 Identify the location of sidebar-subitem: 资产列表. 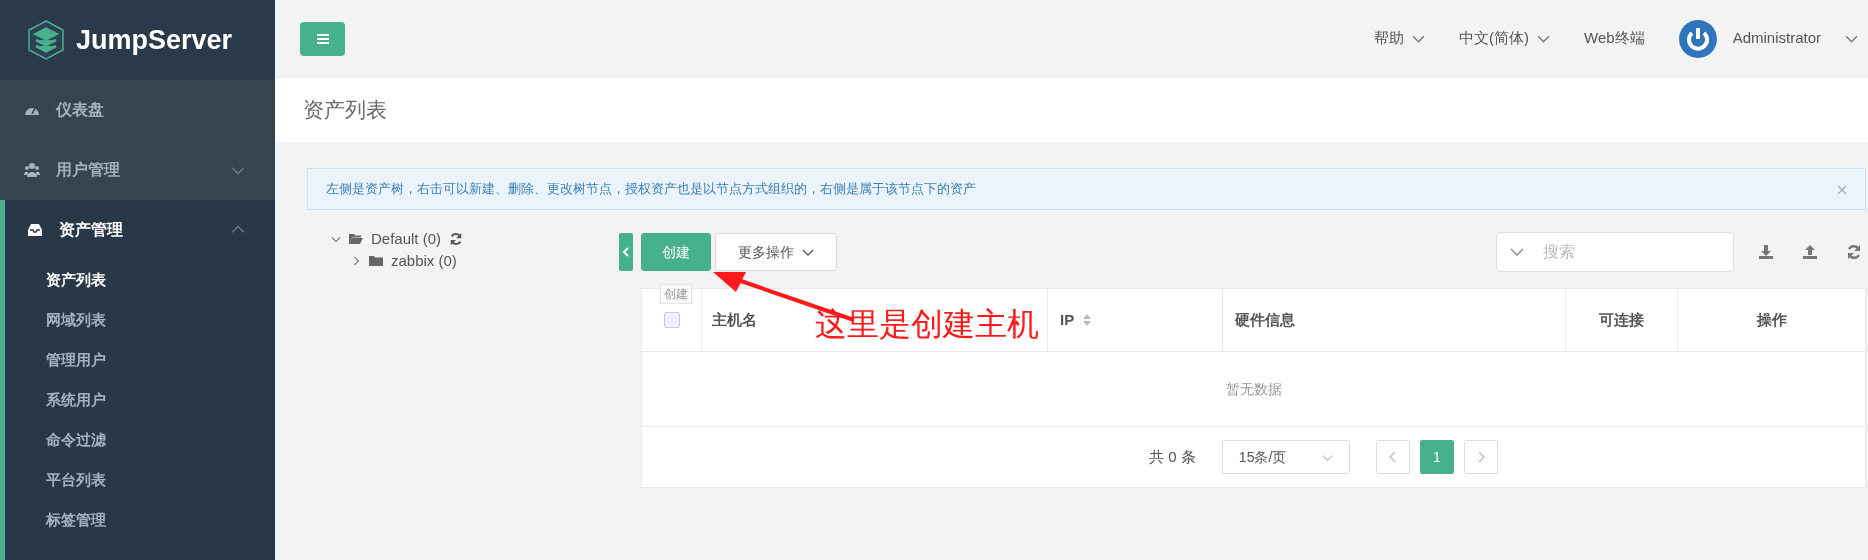
(140, 280).